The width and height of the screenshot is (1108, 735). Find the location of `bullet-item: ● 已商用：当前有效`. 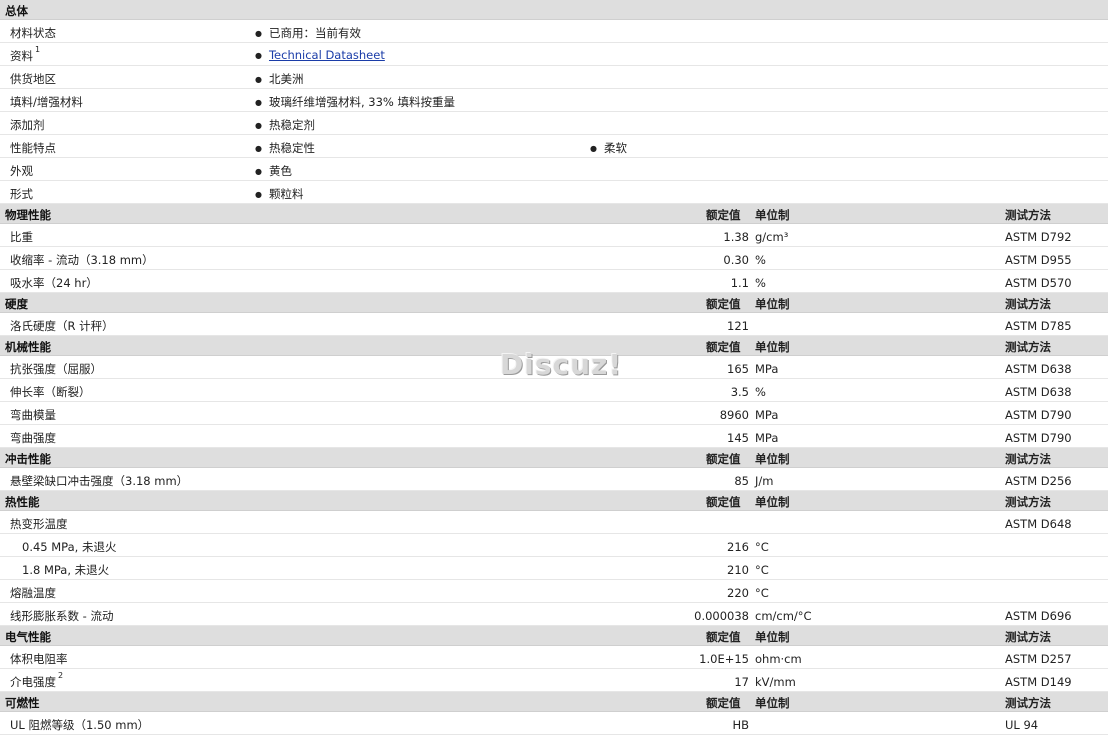

bullet-item: ● 已商用：当前有效 is located at coordinates (308, 33).